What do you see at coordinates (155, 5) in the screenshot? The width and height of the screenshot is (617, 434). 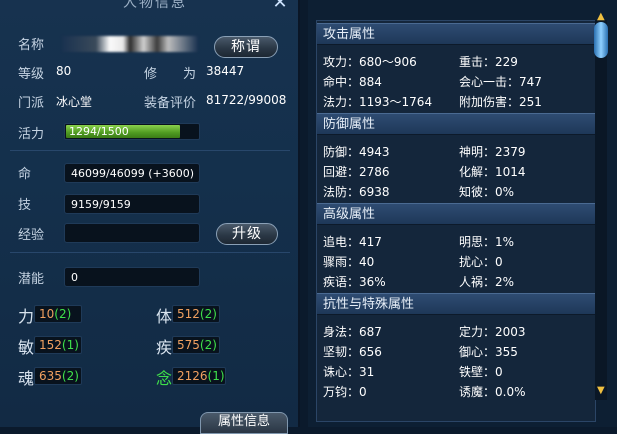 I see `window-title: 人物信息` at bounding box center [155, 5].